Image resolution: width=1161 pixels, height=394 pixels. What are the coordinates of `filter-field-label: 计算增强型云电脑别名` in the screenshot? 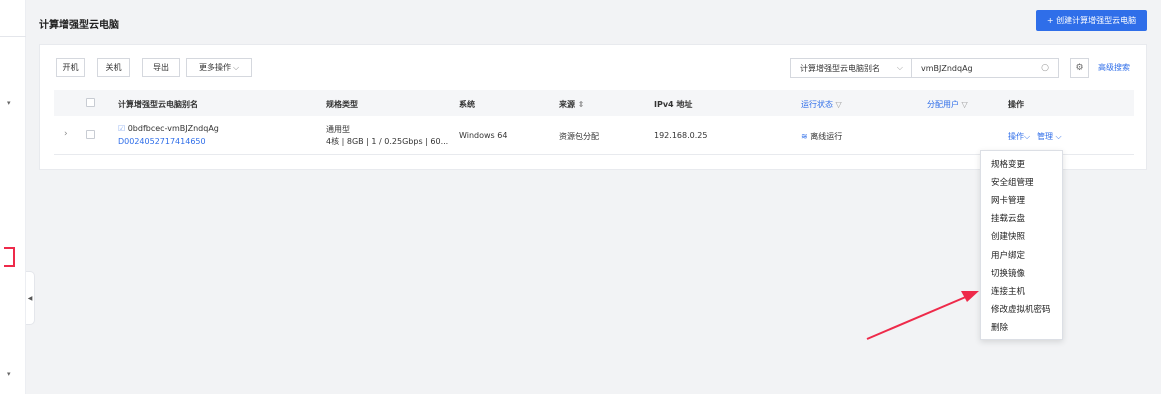 It's located at (840, 68).